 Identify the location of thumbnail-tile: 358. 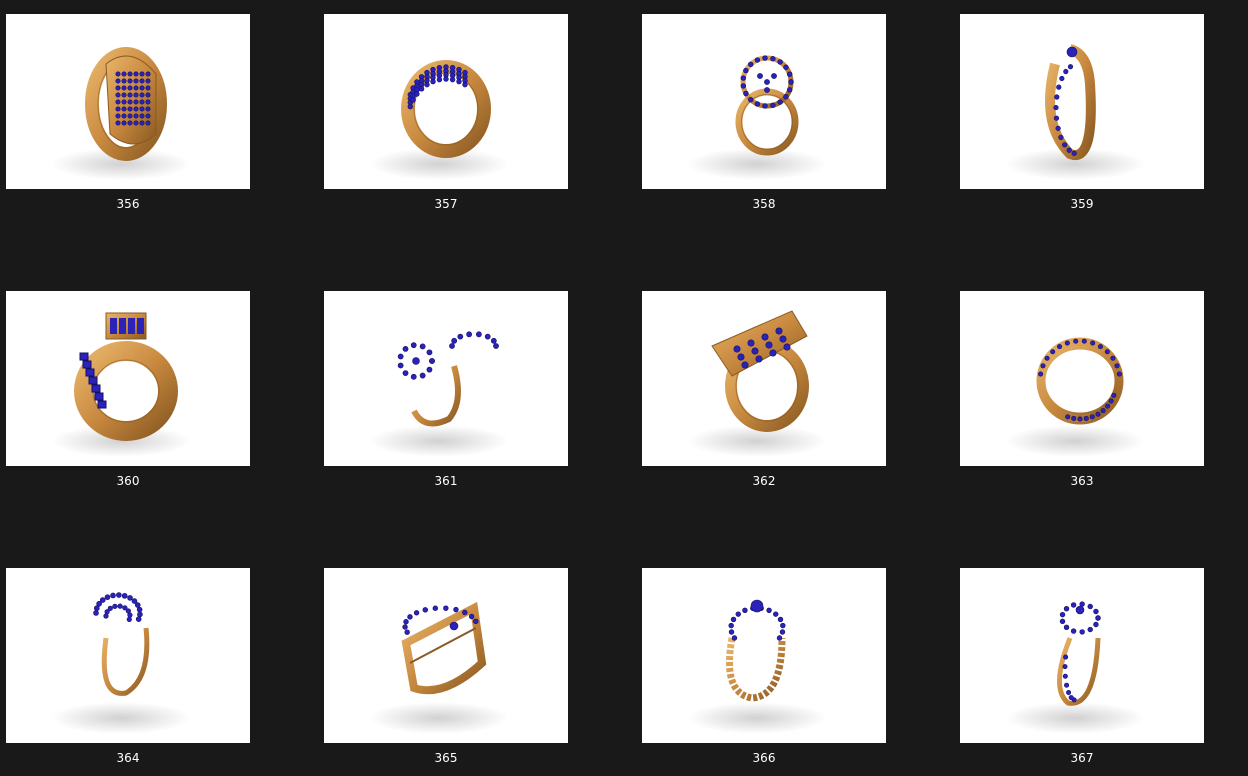
(764, 114).